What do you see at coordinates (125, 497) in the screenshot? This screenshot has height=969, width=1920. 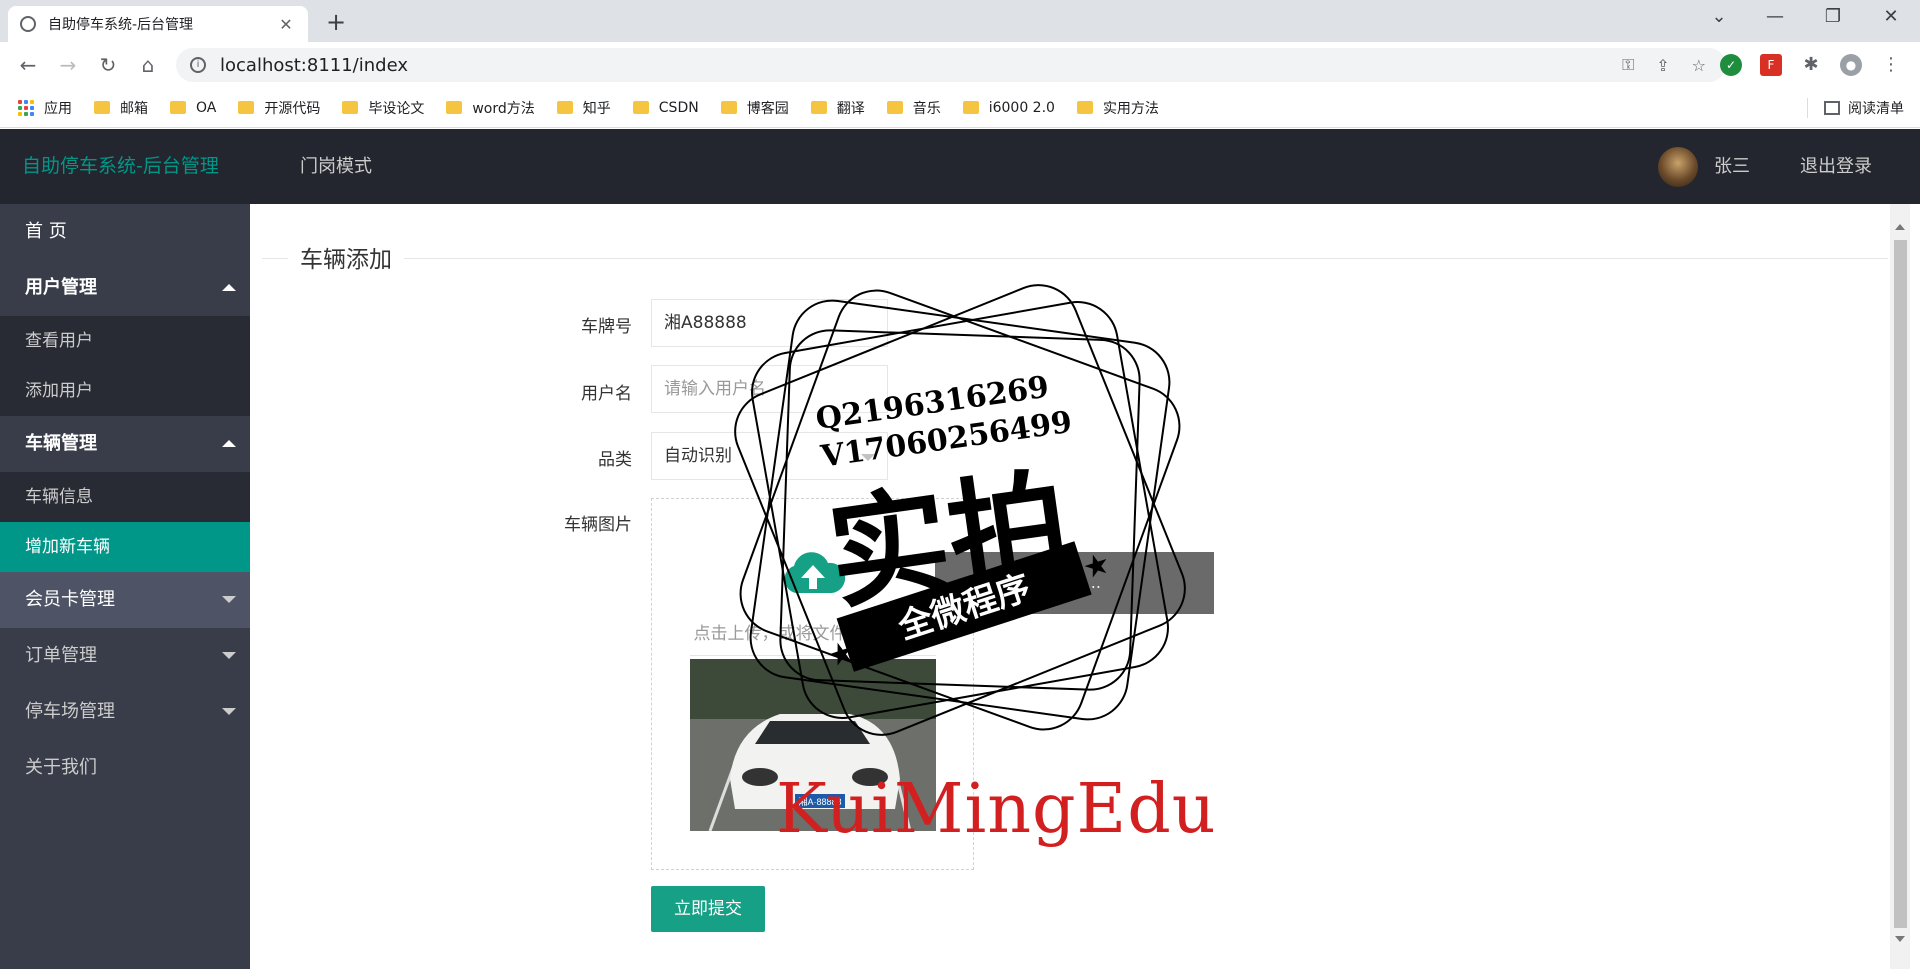 I see `sidebar-item-vehicle-info: 车辆信息` at bounding box center [125, 497].